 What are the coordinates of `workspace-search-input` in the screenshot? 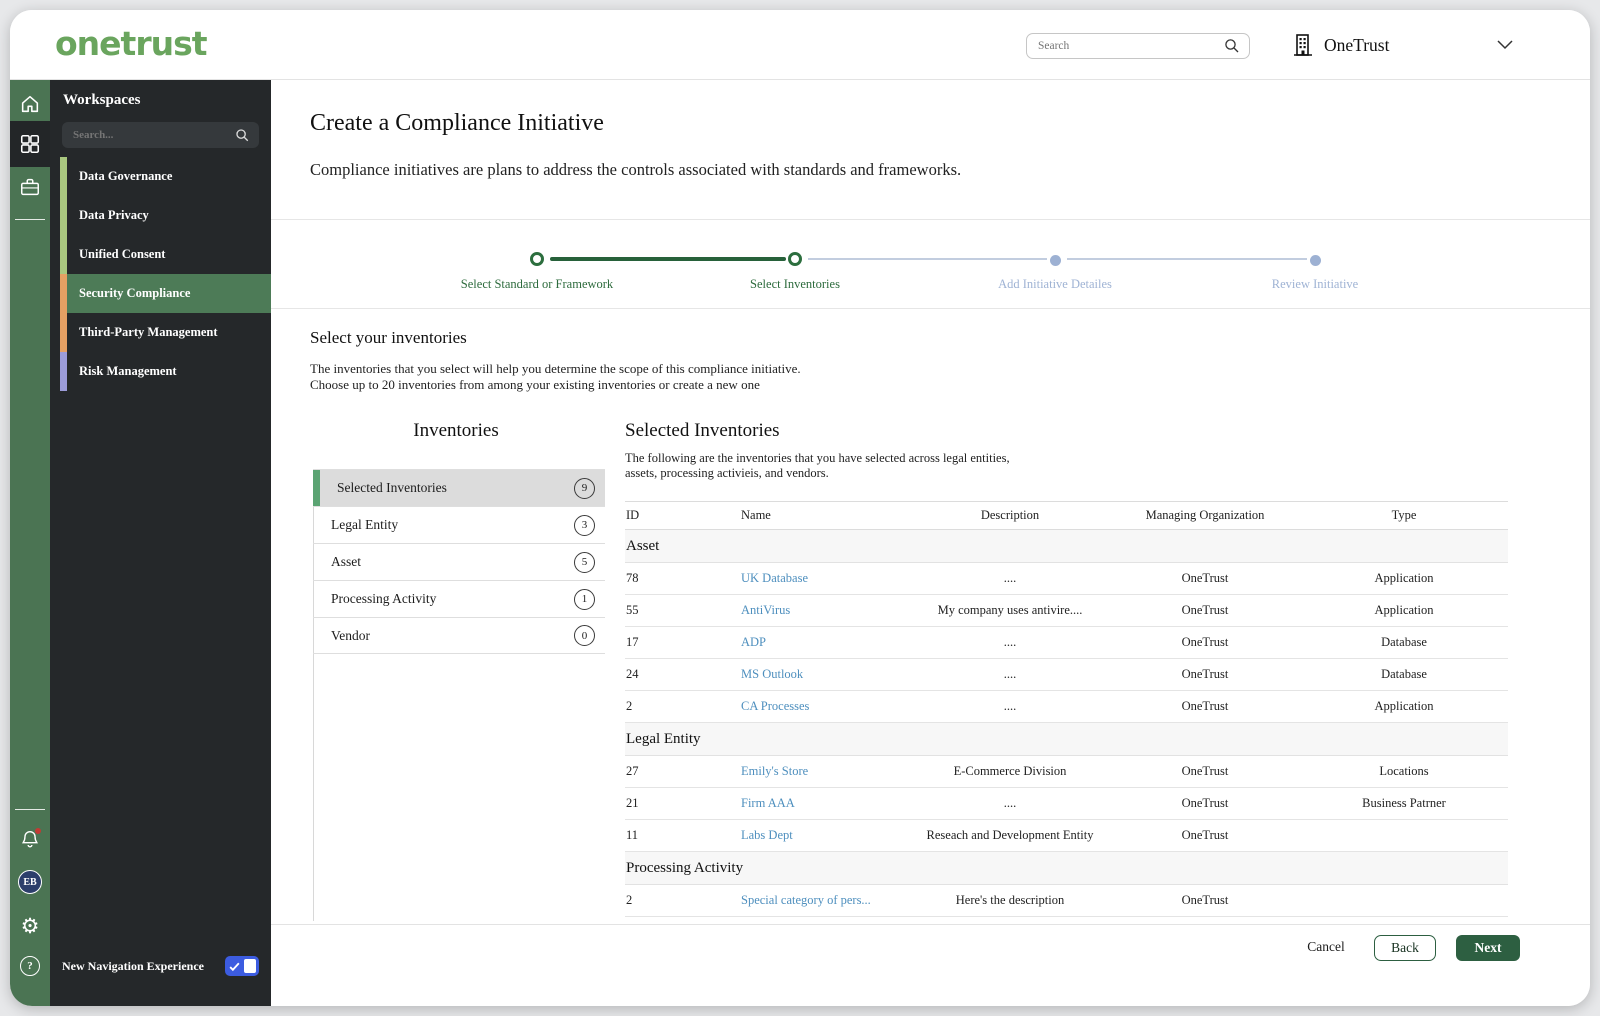 It's located at (153, 135).